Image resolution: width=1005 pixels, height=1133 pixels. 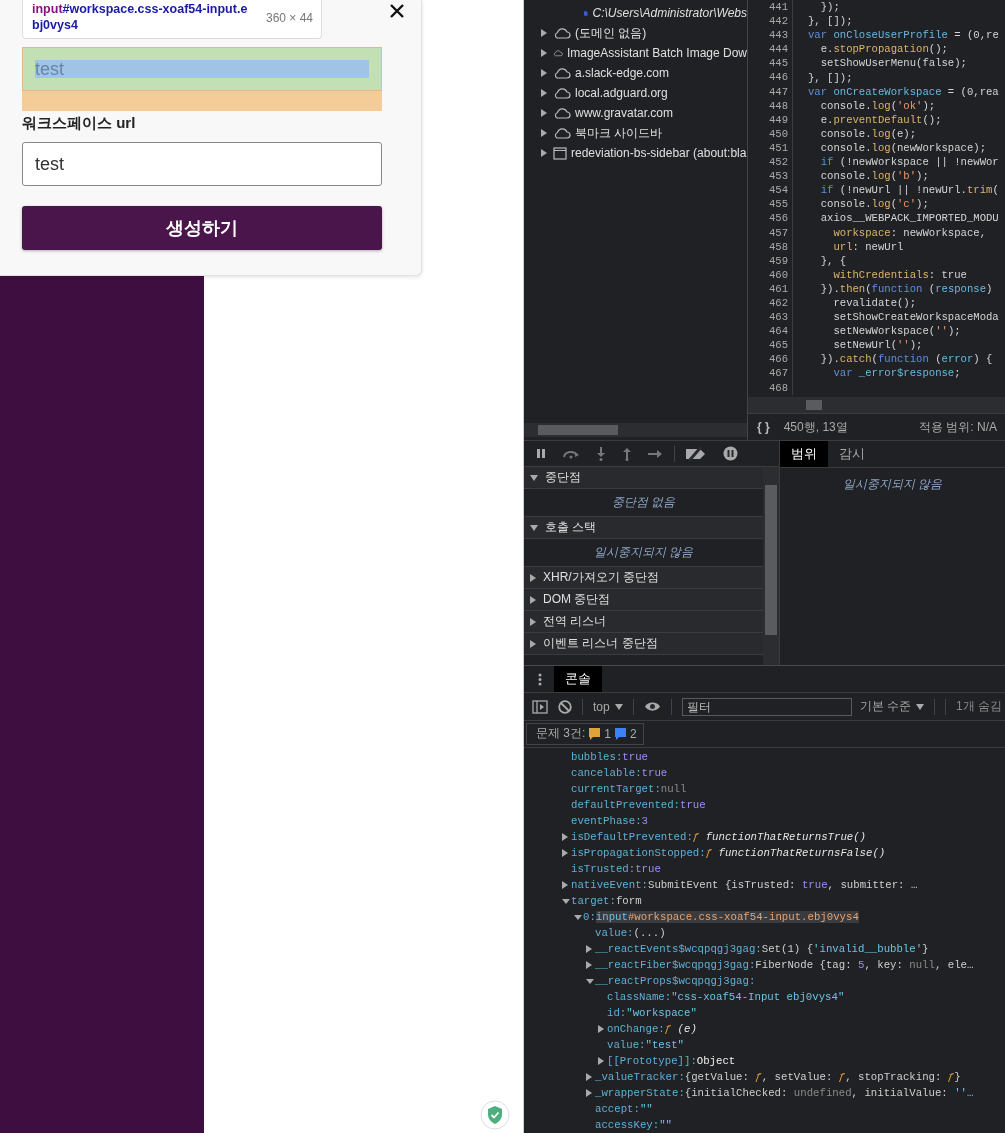 What do you see at coordinates (656, 53) in the screenshot?
I see `tree-item: ImageAssistant Batch Image Dow` at bounding box center [656, 53].